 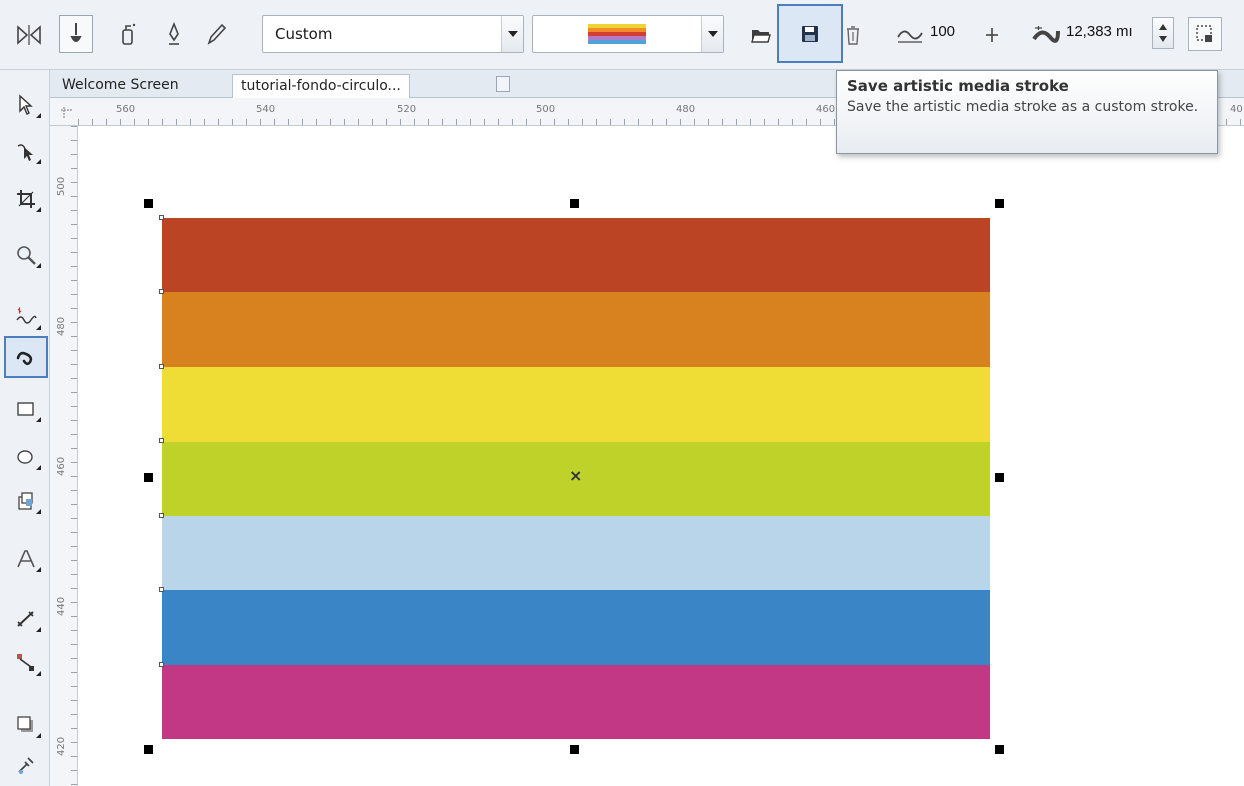 What do you see at coordinates (617, 42) in the screenshot?
I see `swatch-band` at bounding box center [617, 42].